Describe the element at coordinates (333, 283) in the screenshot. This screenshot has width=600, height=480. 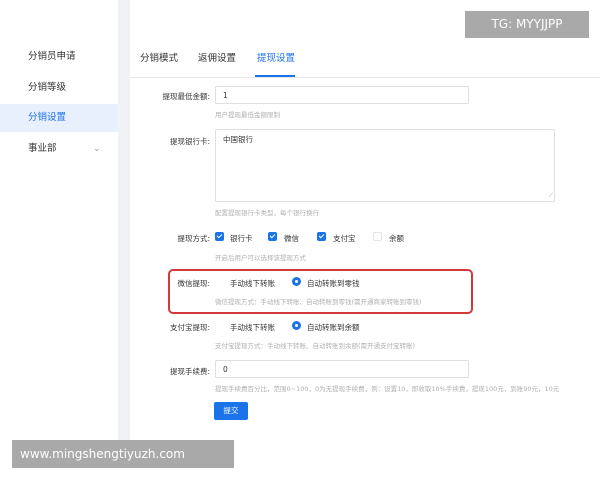
I see `option-wechat-auto-label: 自动转账到零钱` at that location.